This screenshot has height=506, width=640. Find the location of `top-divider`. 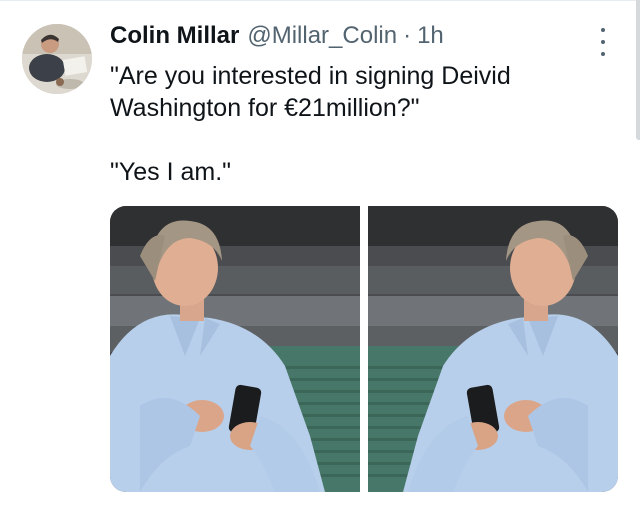

top-divider is located at coordinates (320, 0).